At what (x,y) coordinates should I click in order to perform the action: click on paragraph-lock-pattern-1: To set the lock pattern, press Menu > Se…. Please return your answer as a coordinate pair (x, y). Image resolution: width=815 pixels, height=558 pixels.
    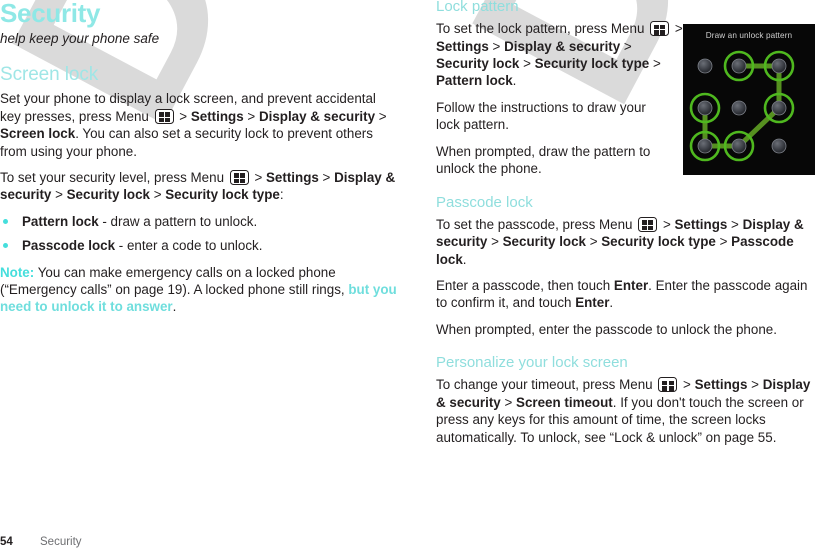
    Looking at the image, I should click on (561, 55).